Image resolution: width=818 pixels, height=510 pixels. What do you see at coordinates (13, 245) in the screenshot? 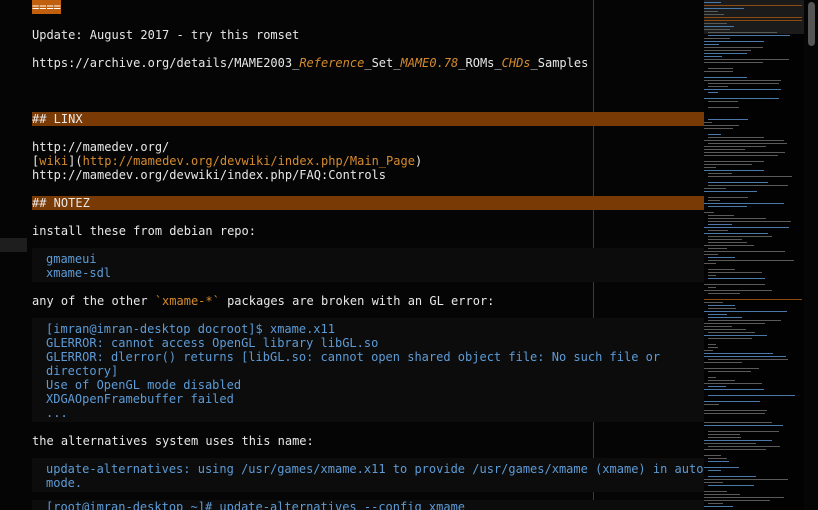
I see `current-line-gutter` at bounding box center [13, 245].